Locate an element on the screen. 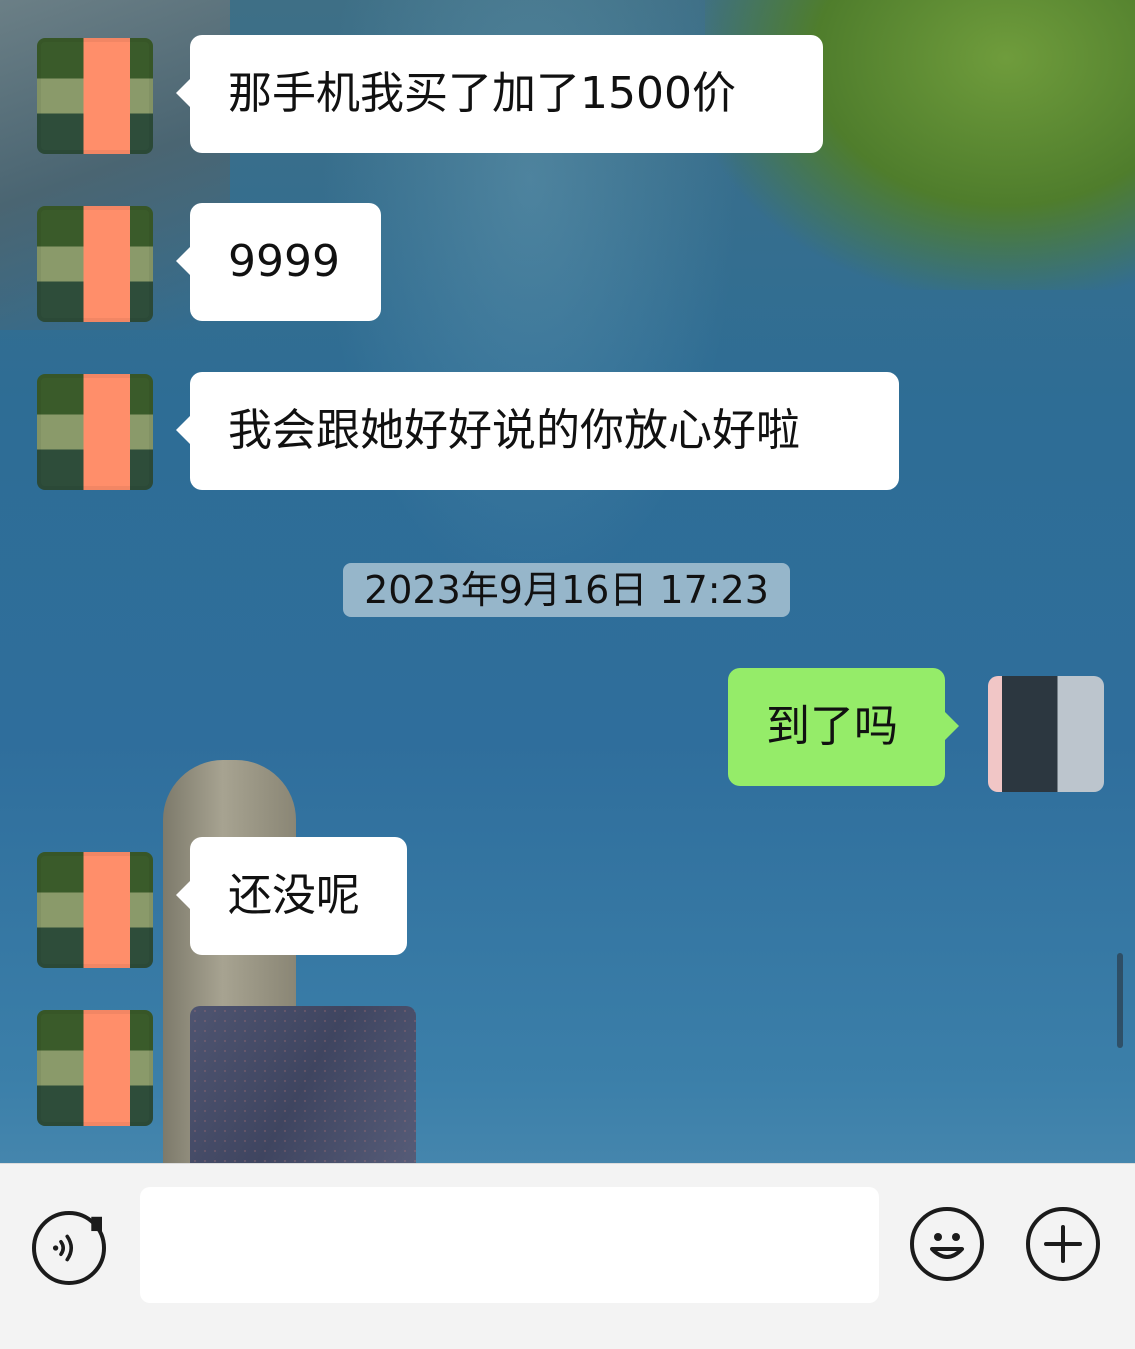 The width and height of the screenshot is (1135, 1349). voice-icon is located at coordinates (77, 1239).